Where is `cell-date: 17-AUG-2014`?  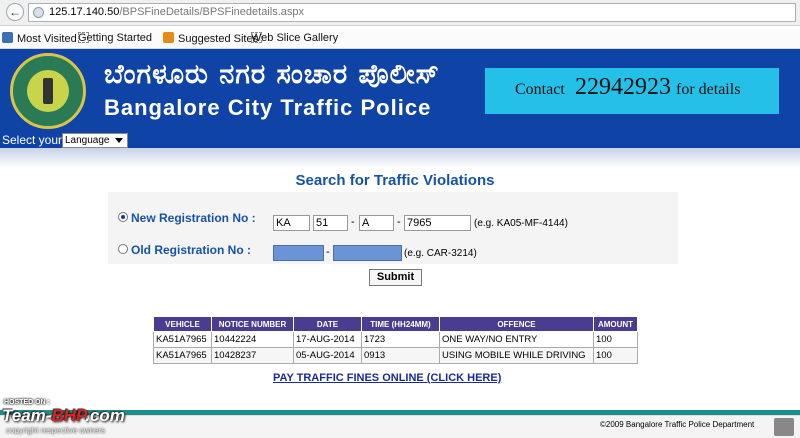
cell-date: 17-AUG-2014 is located at coordinates (327, 339).